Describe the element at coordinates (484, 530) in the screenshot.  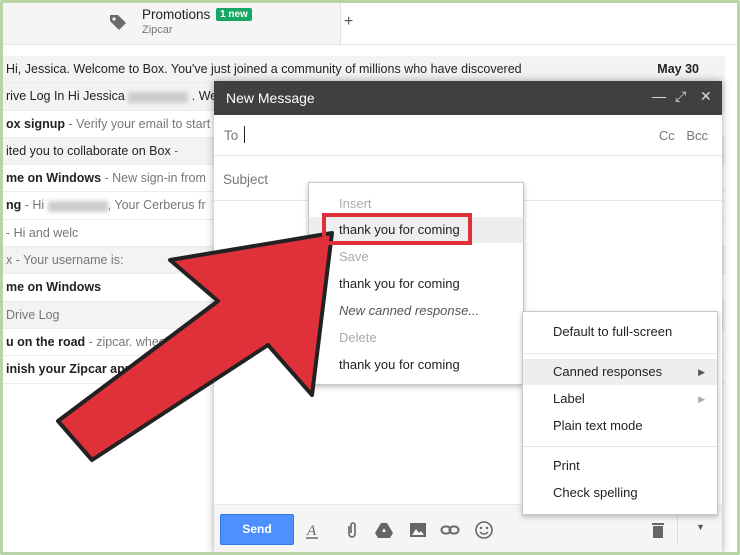
I see `emoji-icon` at that location.